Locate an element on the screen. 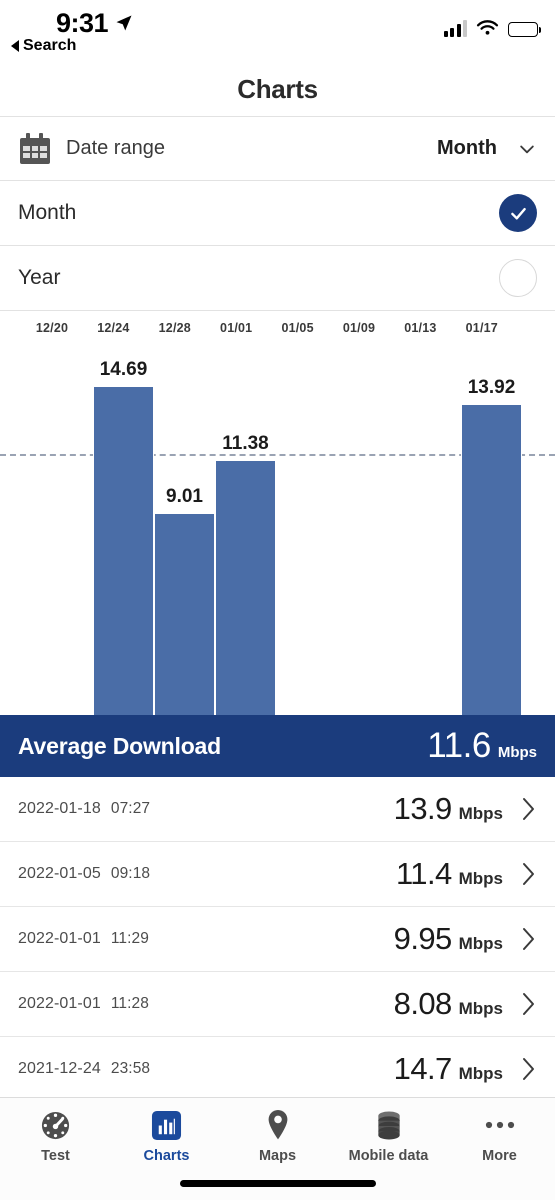  x-axis-tick: 01/17 is located at coordinates (481, 328).